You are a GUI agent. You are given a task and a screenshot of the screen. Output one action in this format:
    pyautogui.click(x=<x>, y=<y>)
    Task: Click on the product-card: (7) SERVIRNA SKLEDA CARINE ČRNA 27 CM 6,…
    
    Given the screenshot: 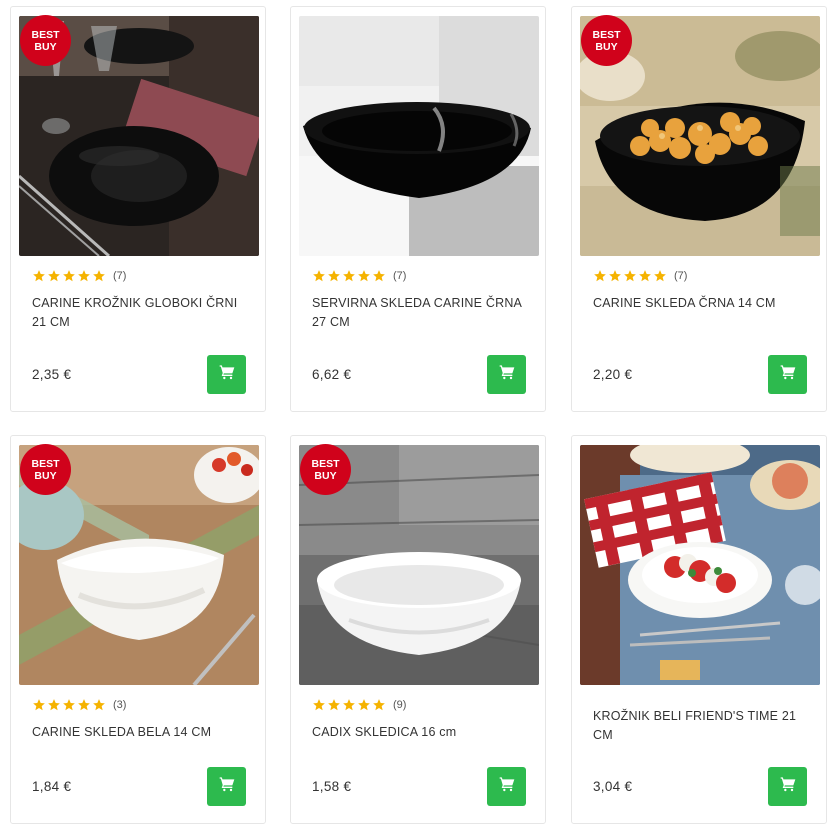 What is the action you would take?
    pyautogui.click(x=418, y=209)
    